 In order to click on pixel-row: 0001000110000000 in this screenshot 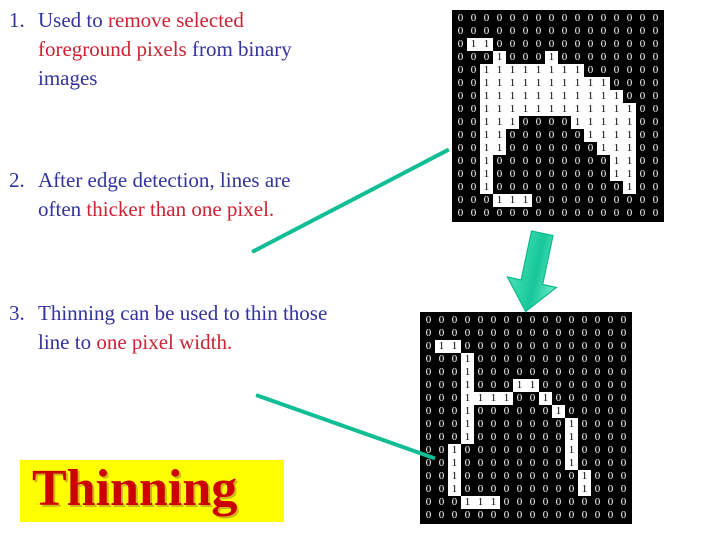, I will do `click(526, 385)`.